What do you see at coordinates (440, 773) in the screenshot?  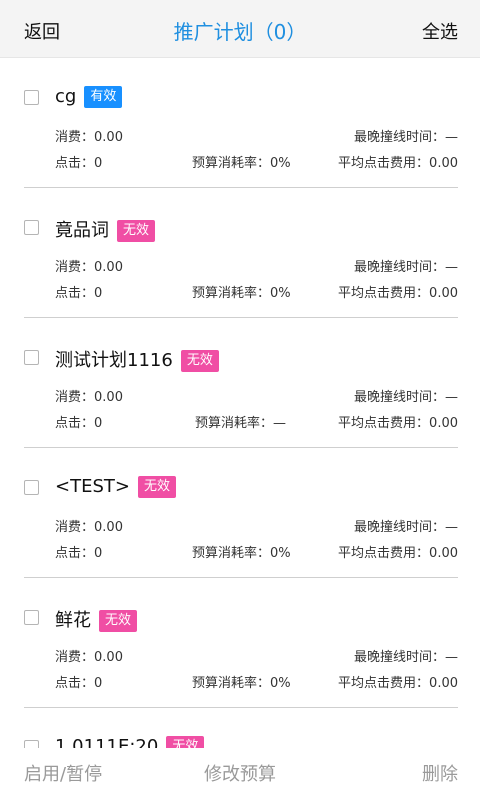 I see `delete-button: 删除` at bounding box center [440, 773].